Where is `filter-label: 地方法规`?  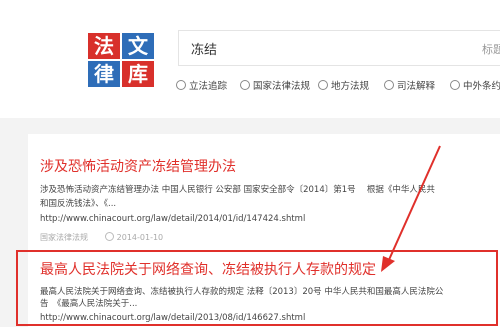
filter-label: 地方法规 is located at coordinates (350, 86).